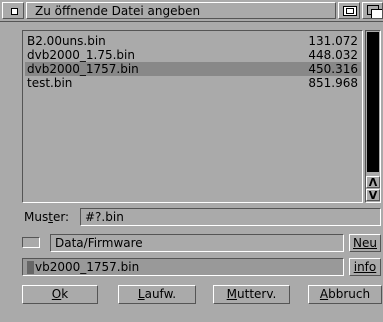 The image size is (383, 322). Describe the element at coordinates (31, 242) in the screenshot. I see `drawer-toggle` at that location.